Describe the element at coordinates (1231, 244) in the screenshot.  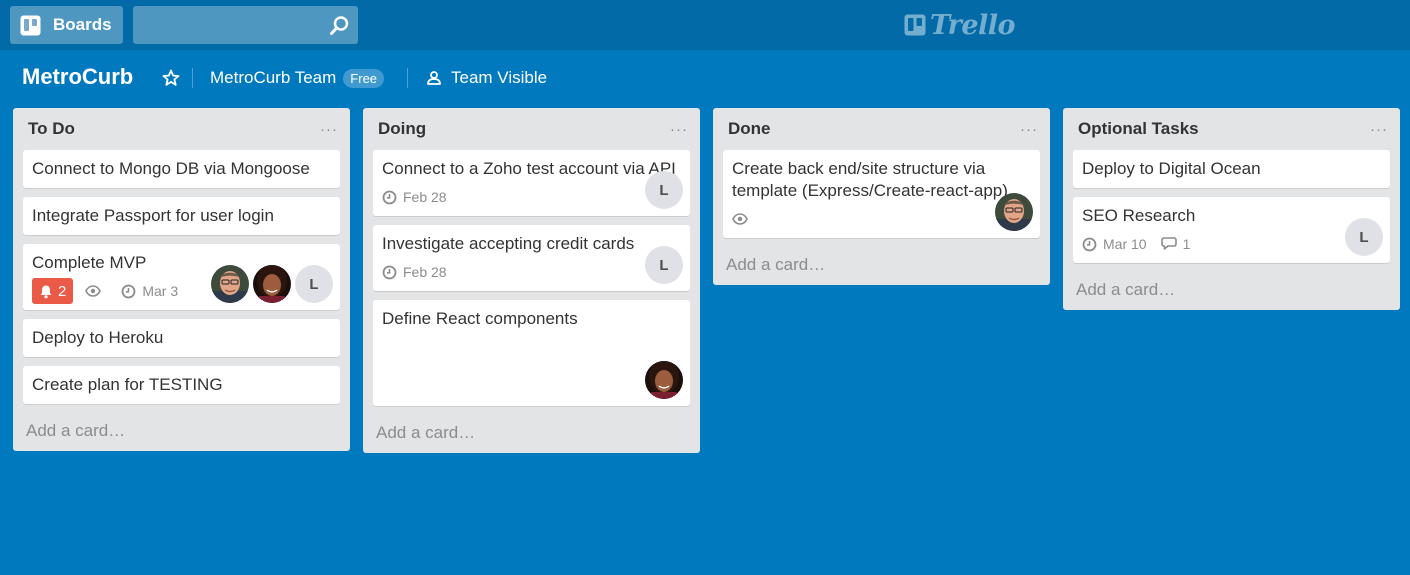
I see `card-badges: Mar 10 1` at that location.